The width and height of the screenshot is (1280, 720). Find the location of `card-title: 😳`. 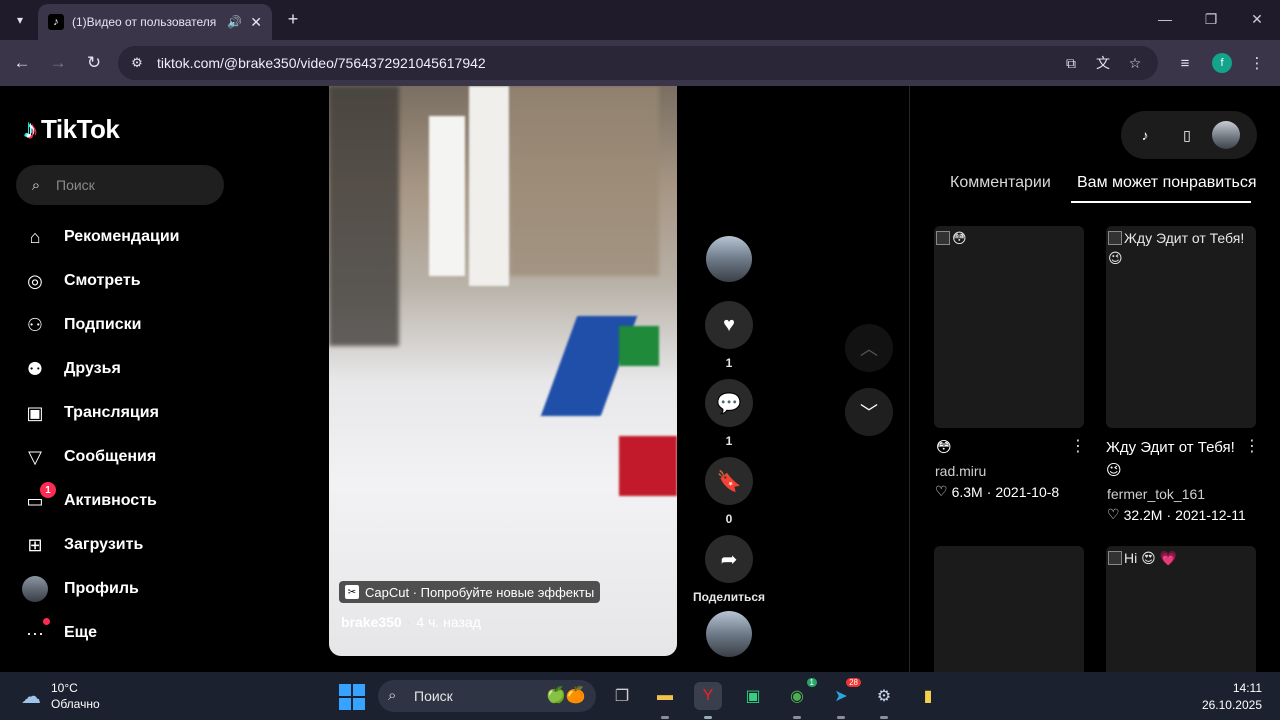

card-title: 😳 is located at coordinates (1006, 447).